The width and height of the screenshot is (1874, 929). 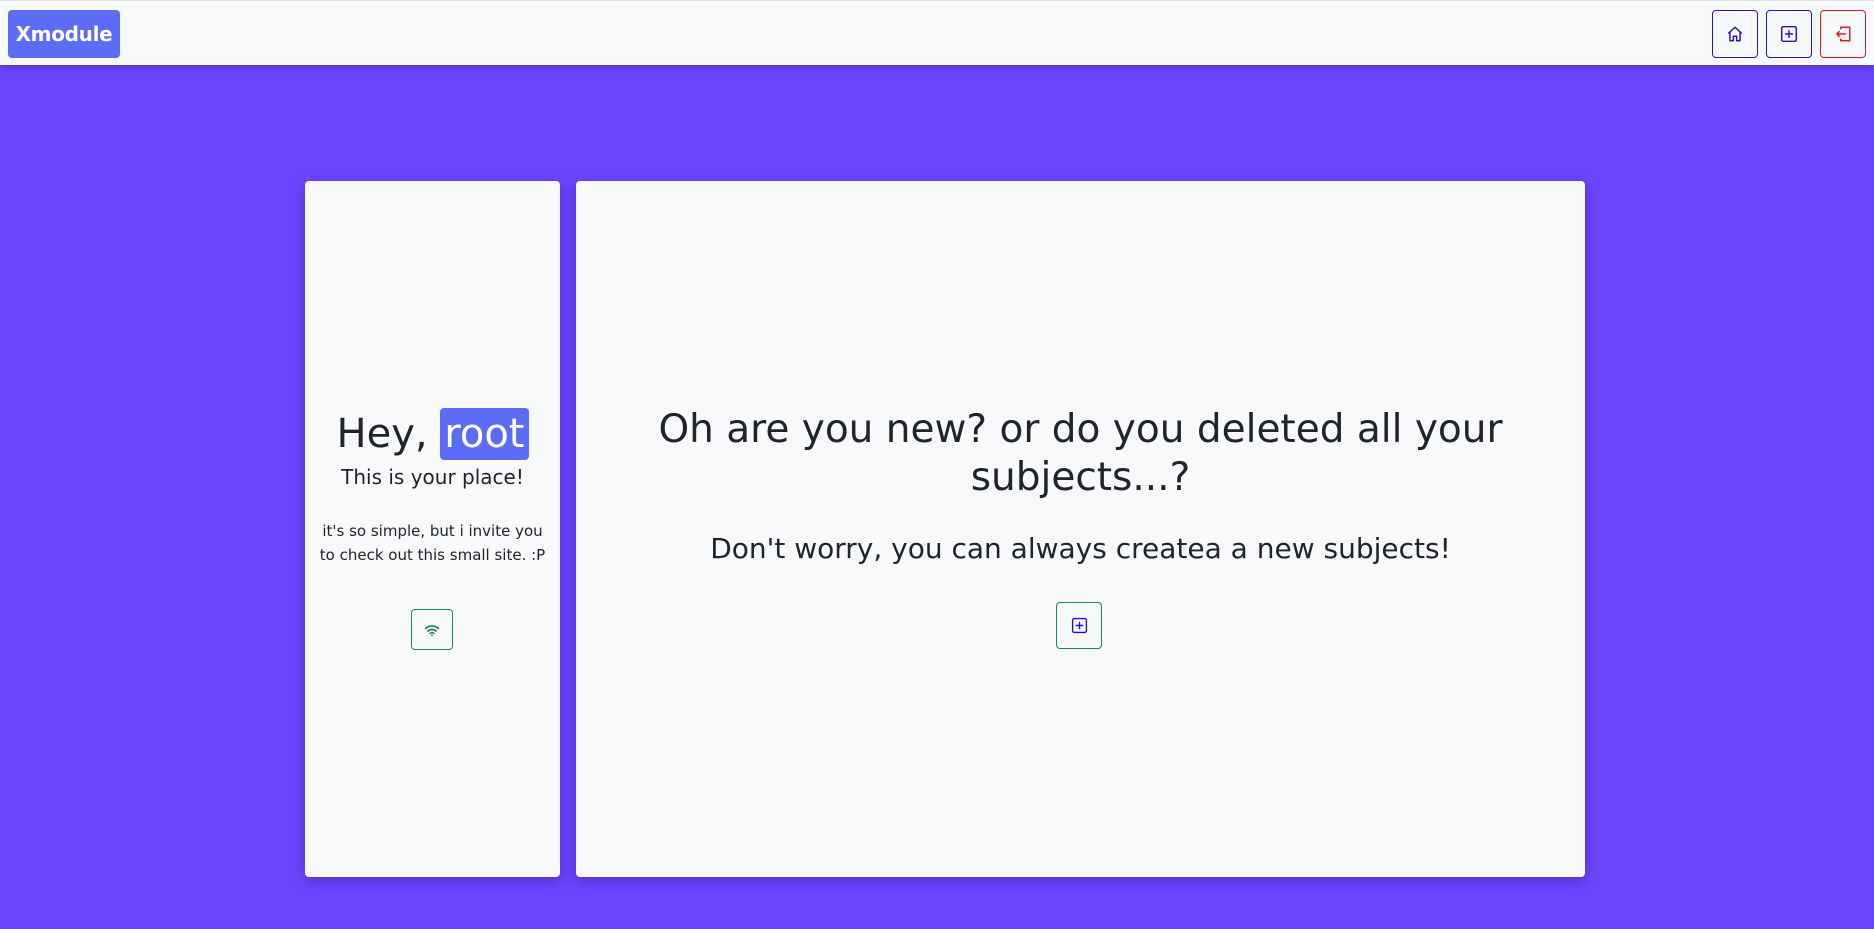 I want to click on username-badge: root, so click(x=484, y=434).